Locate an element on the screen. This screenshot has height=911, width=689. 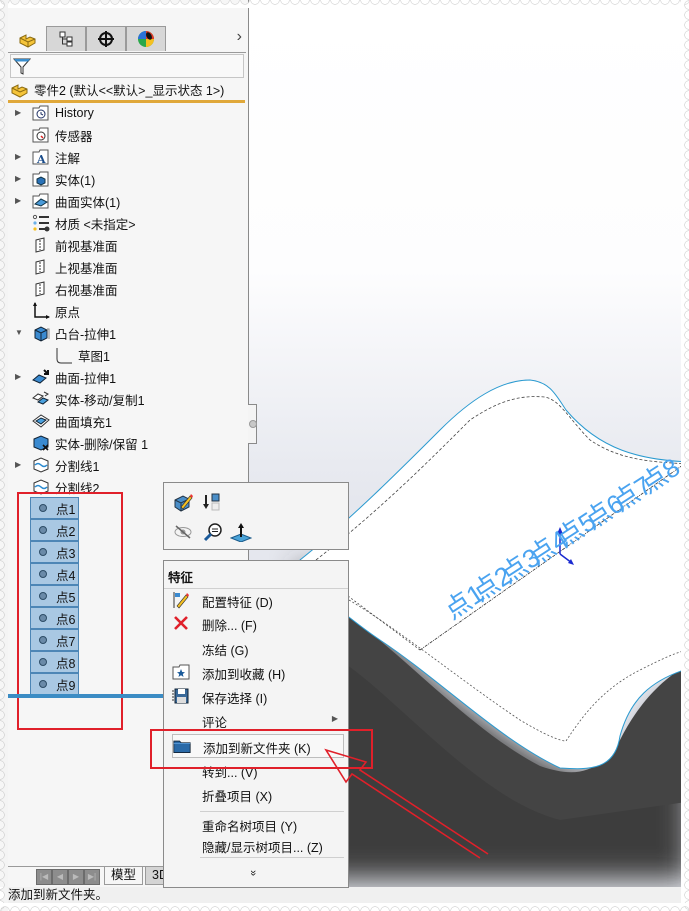
next-tab-icon: ▶ is located at coordinates (76, 877).